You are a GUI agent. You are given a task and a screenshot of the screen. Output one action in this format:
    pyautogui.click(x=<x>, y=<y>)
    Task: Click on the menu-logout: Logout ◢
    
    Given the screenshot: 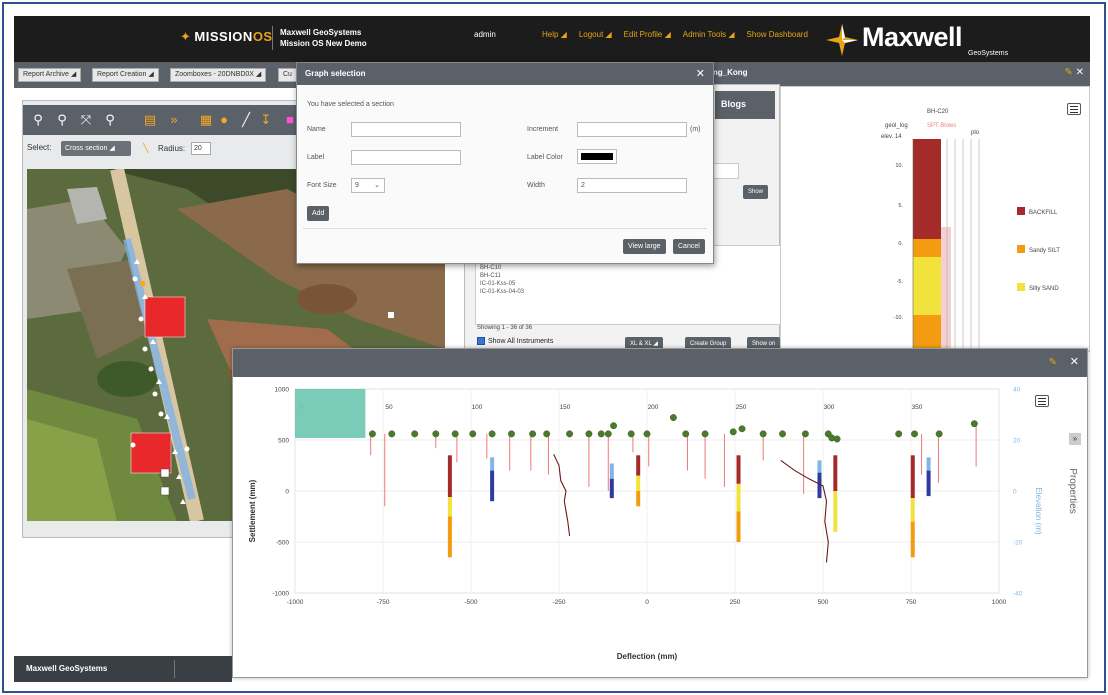 What is the action you would take?
    pyautogui.click(x=595, y=34)
    